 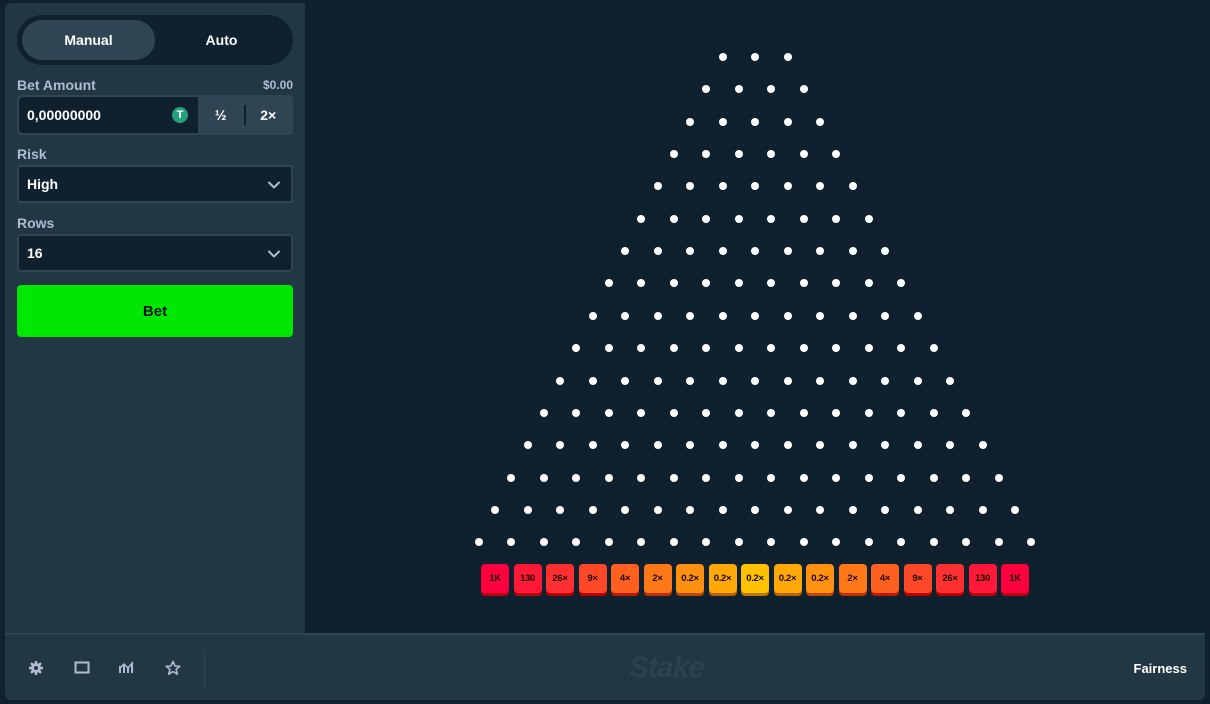 I want to click on bet-button: Bet, so click(x=155, y=311).